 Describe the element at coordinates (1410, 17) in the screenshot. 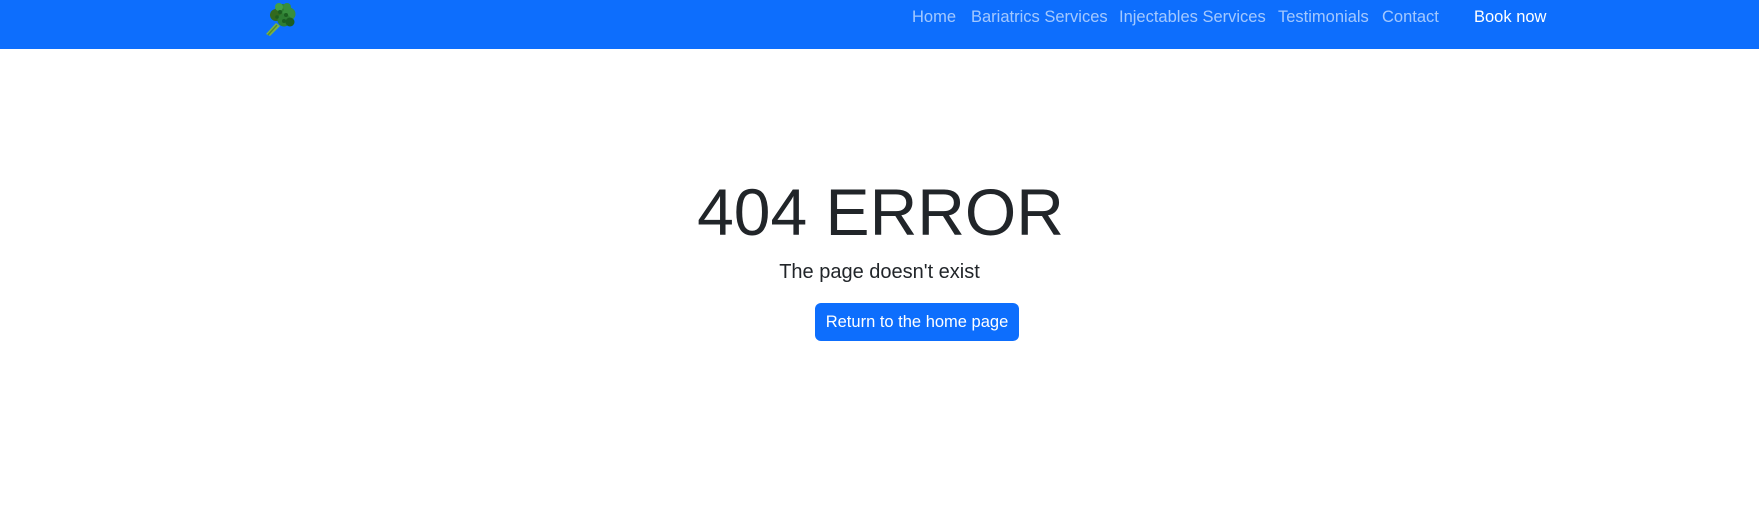

I see `nav-link-contact: Contact` at that location.